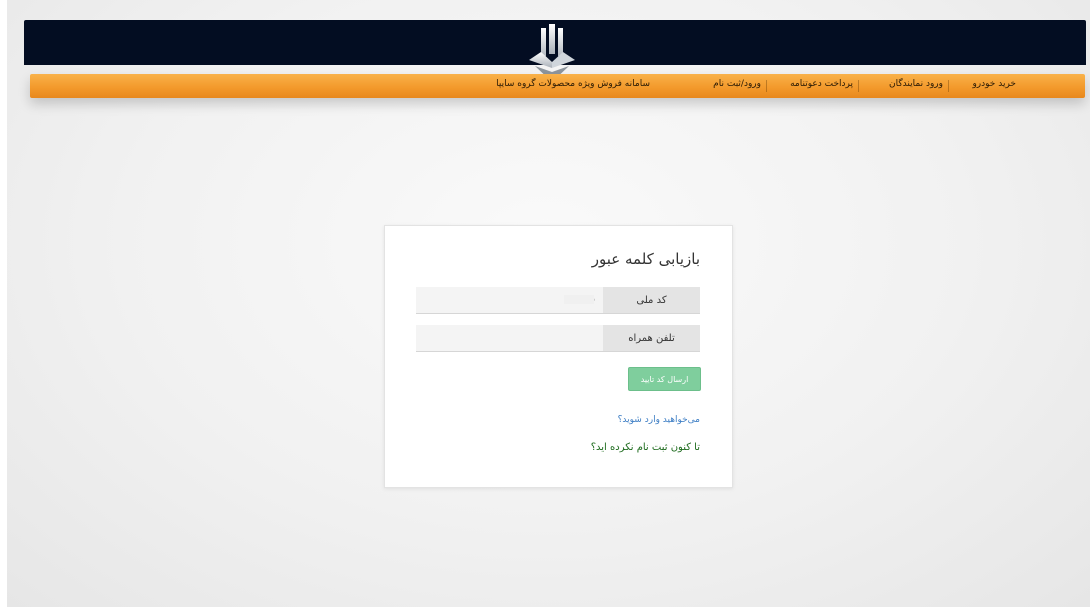  Describe the element at coordinates (645, 259) in the screenshot. I see `page-title: بازیابی کلمه عبور` at that location.